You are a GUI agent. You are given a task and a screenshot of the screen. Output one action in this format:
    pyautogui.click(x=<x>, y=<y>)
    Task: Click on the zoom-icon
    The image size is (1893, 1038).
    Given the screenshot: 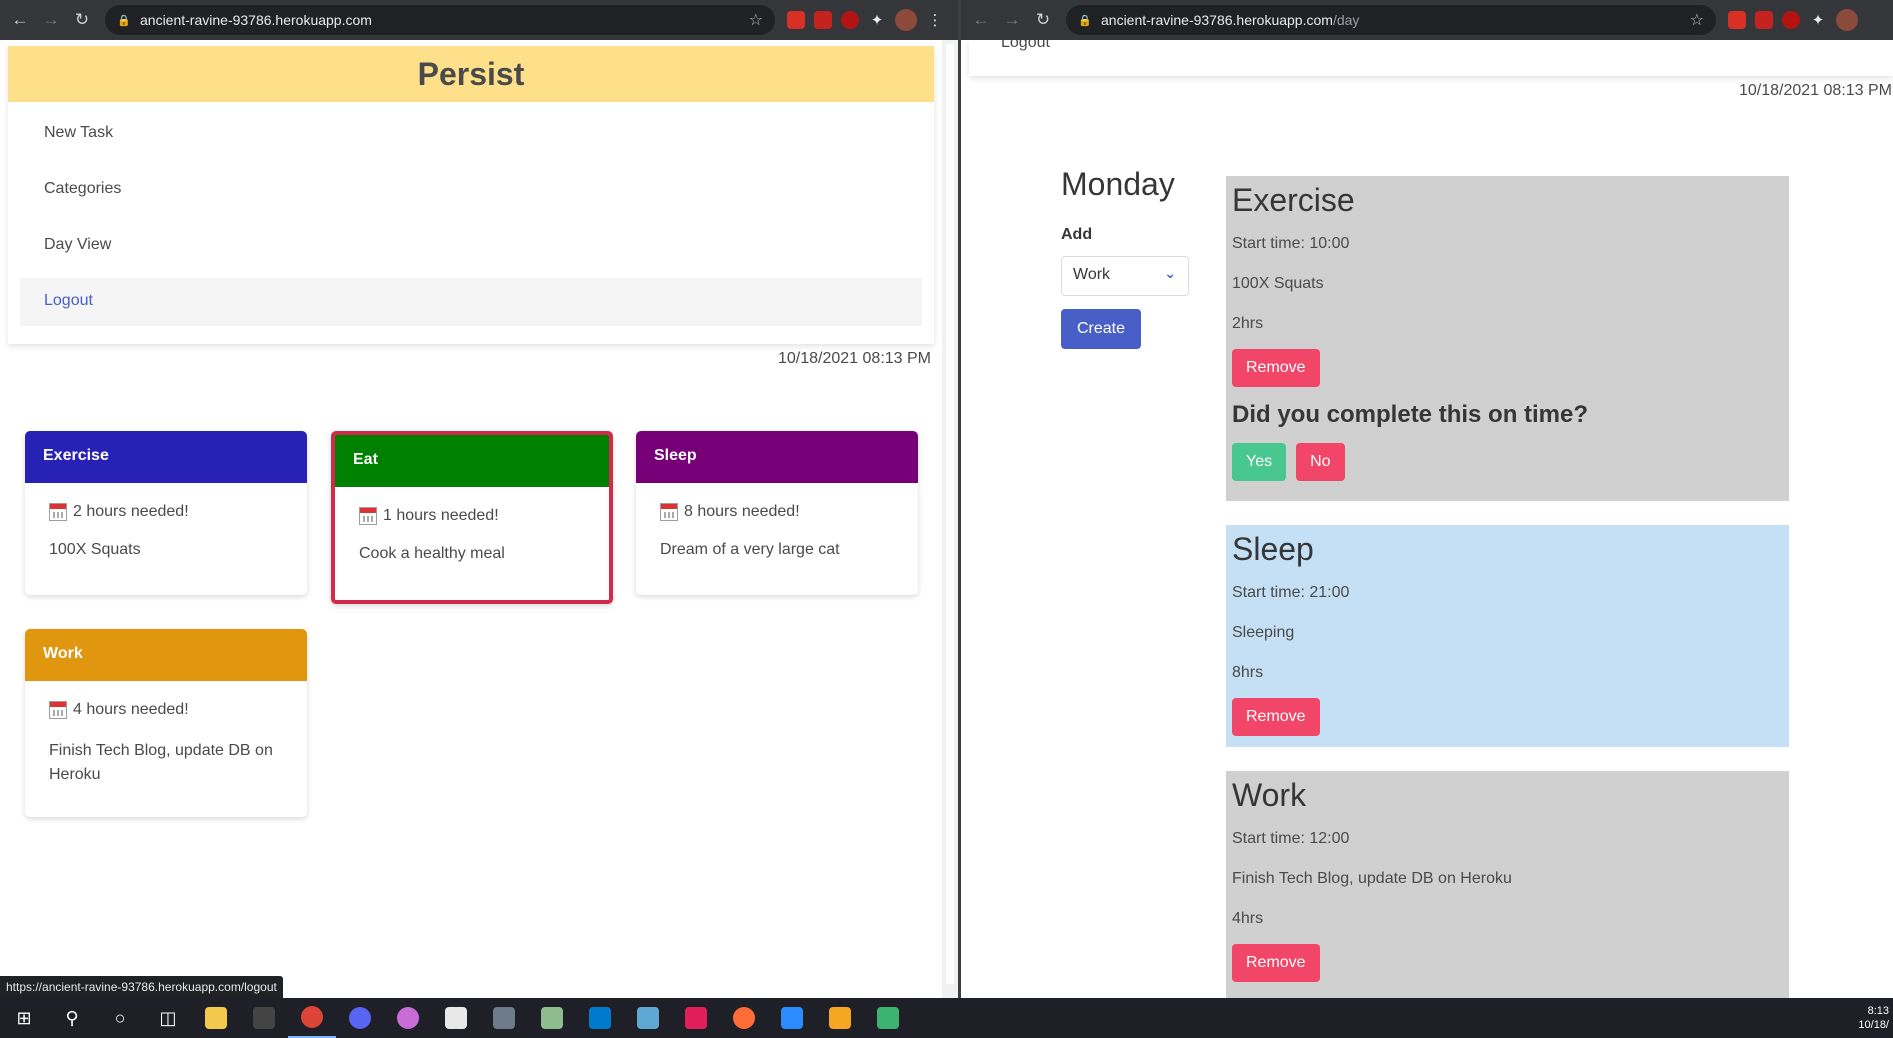 What is the action you would take?
    pyautogui.click(x=792, y=1018)
    